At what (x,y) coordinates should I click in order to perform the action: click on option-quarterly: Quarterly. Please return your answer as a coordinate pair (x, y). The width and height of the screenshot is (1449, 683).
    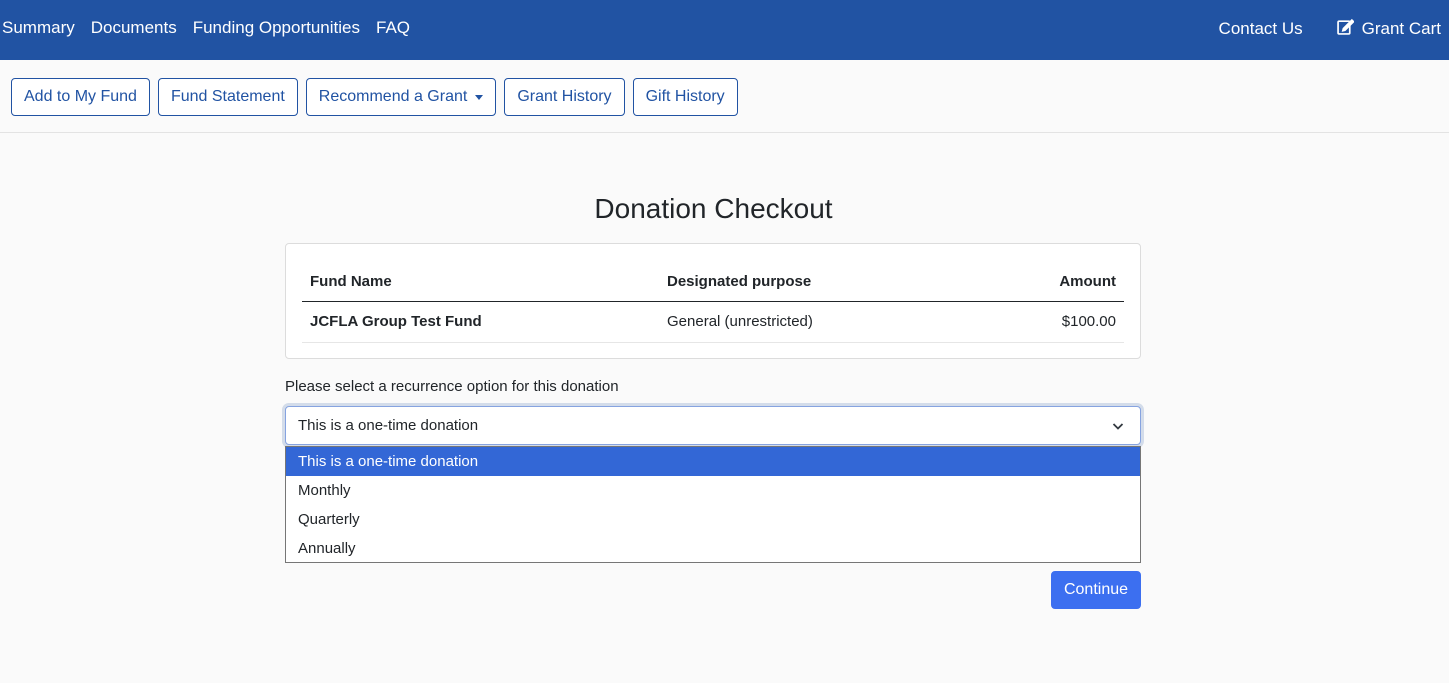
    Looking at the image, I should click on (713, 519).